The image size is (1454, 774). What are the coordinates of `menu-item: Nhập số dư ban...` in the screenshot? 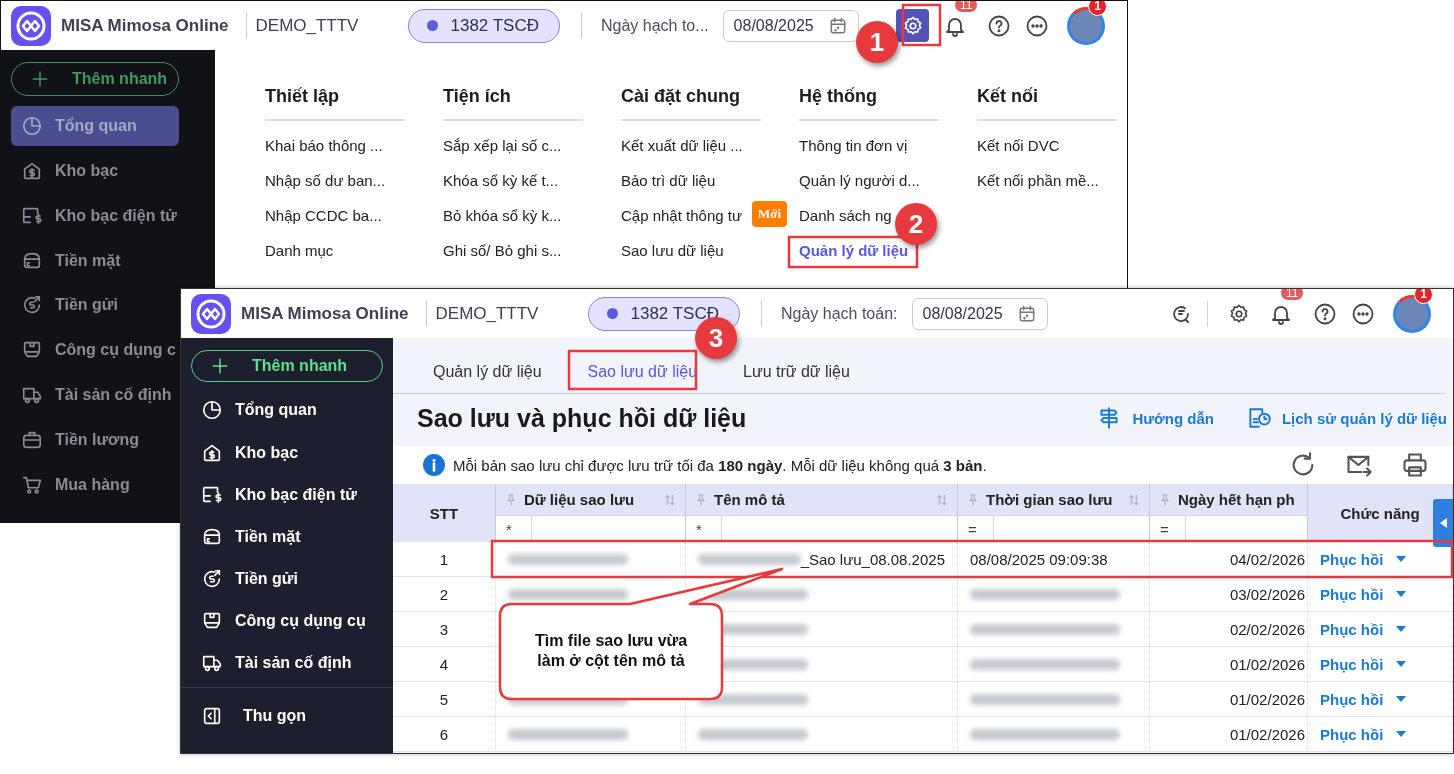 It's located at (325, 179).